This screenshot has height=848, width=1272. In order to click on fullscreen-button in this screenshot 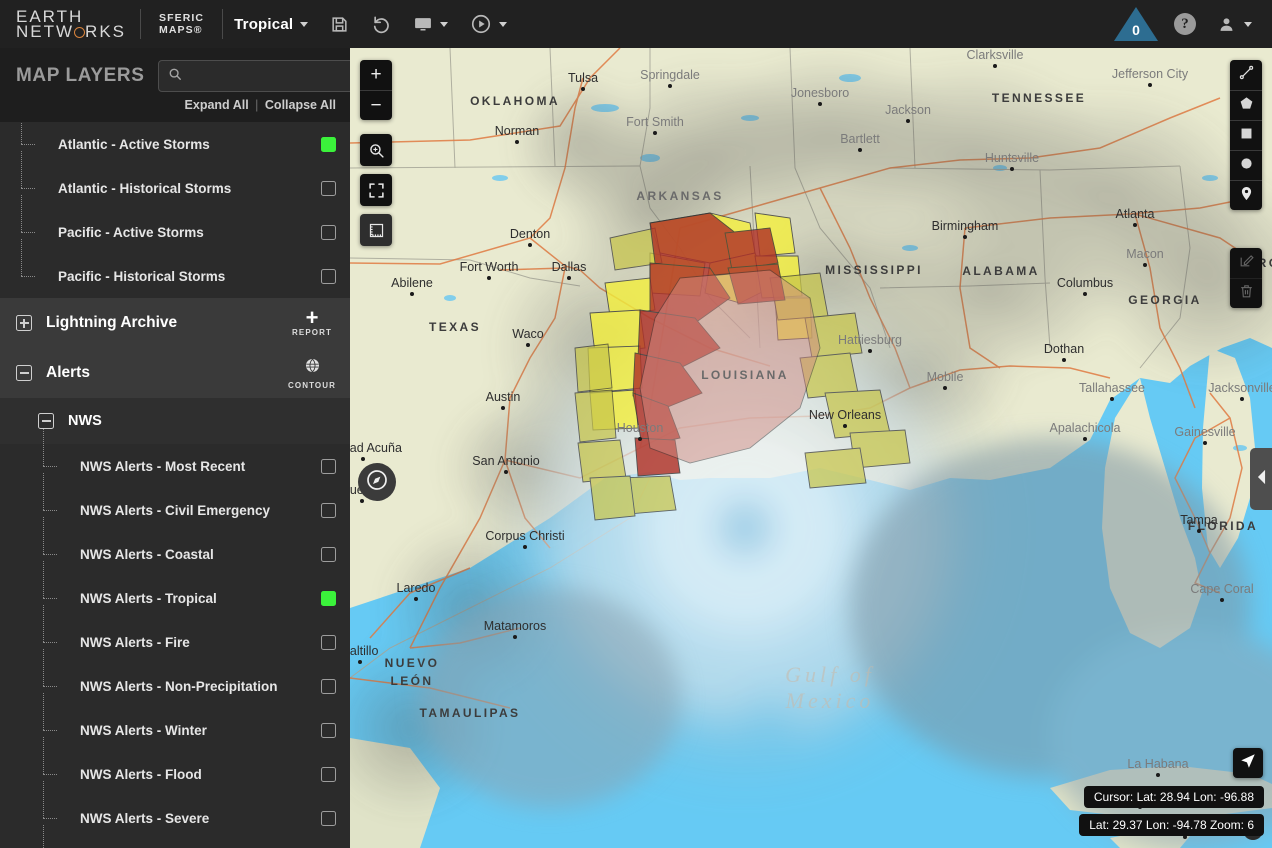, I will do `click(376, 190)`.